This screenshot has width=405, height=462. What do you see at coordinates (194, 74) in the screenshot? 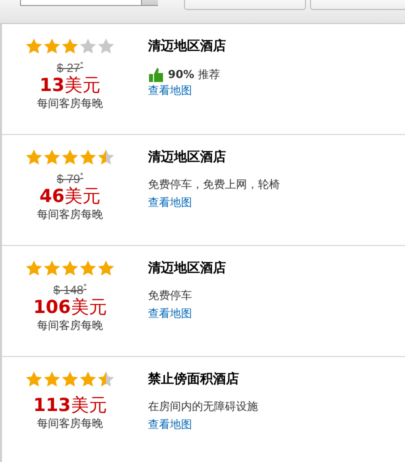
I see `recommend-rate: 90% 推荐` at bounding box center [194, 74].